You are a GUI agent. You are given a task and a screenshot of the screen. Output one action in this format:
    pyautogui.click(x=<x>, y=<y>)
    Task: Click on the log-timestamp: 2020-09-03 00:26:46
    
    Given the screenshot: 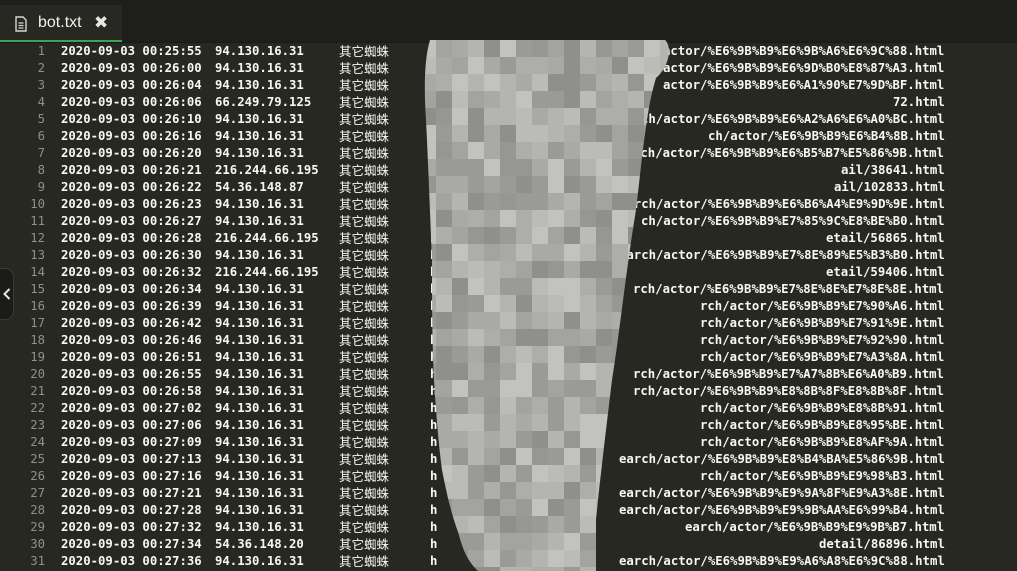 What is the action you would take?
    pyautogui.click(x=131, y=340)
    